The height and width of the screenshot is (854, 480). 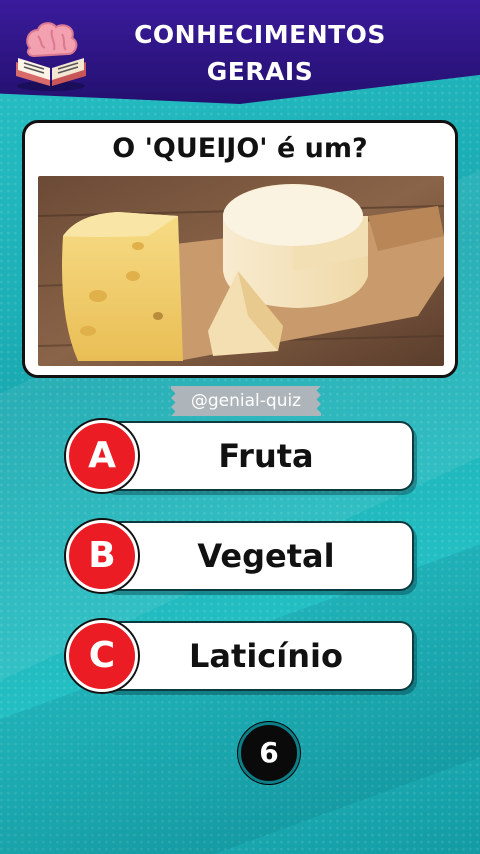 What do you see at coordinates (246, 401) in the screenshot?
I see `watermark-tag: @genial-quiz` at bounding box center [246, 401].